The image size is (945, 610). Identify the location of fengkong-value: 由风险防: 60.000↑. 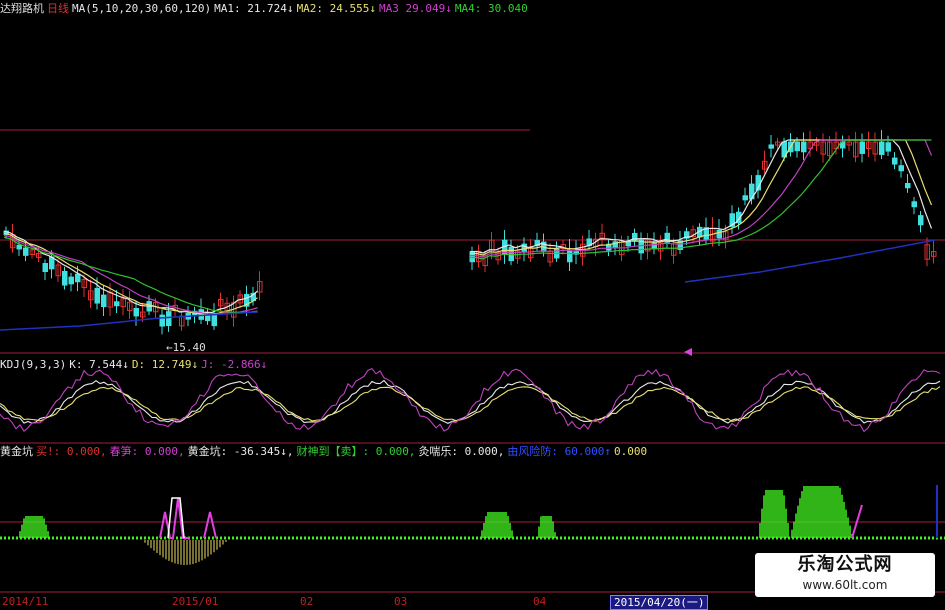
(559, 451).